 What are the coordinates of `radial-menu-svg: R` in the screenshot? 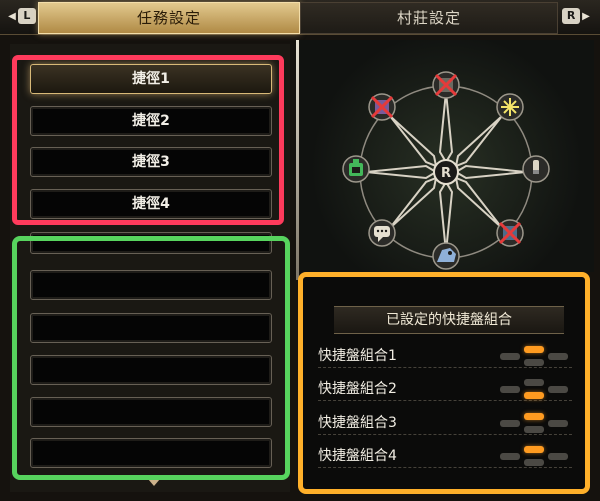 It's located at (446, 170).